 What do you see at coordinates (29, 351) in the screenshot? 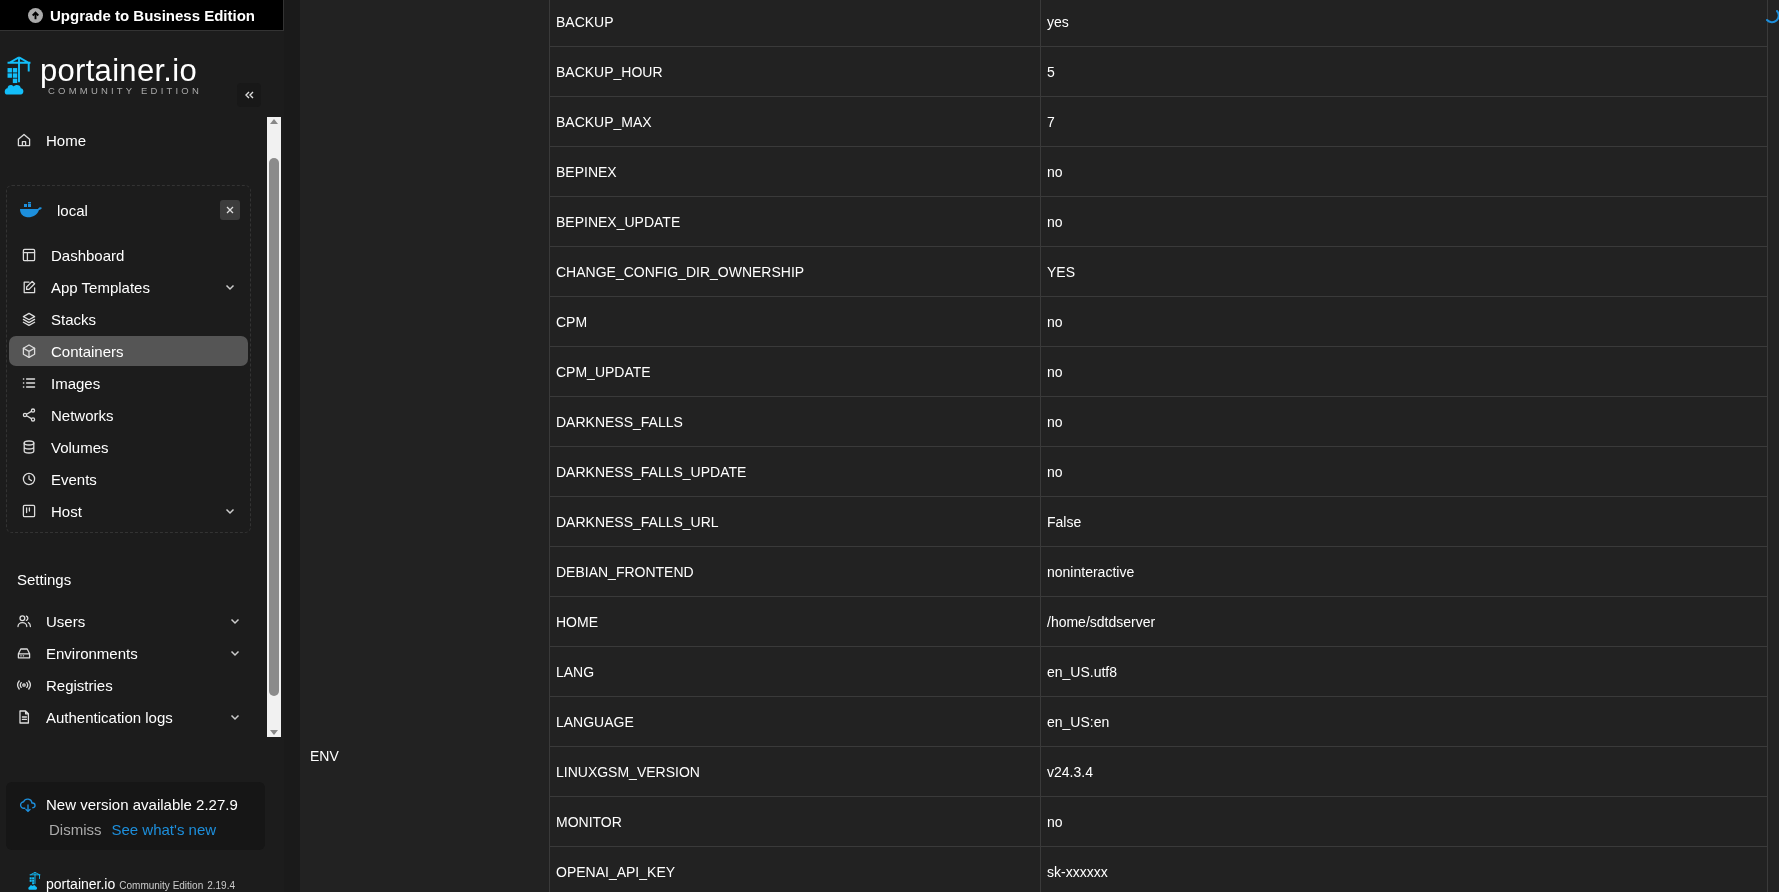
I see `cube-icon` at bounding box center [29, 351].